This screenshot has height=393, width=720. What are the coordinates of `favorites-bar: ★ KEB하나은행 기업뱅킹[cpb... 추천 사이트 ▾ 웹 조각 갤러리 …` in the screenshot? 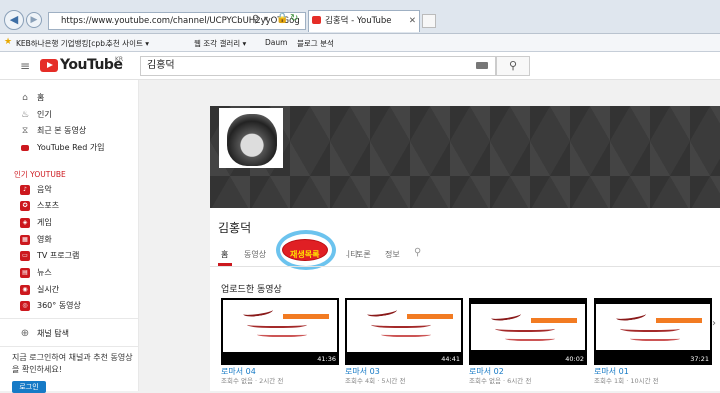 It's located at (360, 43).